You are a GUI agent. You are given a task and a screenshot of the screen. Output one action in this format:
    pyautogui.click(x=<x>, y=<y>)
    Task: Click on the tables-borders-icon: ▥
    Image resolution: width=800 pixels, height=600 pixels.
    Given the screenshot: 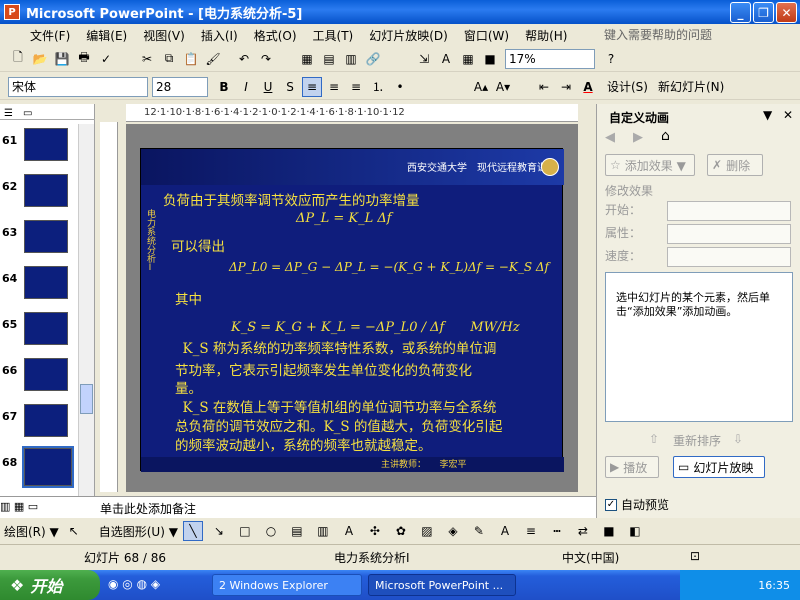 What is the action you would take?
    pyautogui.click(x=351, y=59)
    